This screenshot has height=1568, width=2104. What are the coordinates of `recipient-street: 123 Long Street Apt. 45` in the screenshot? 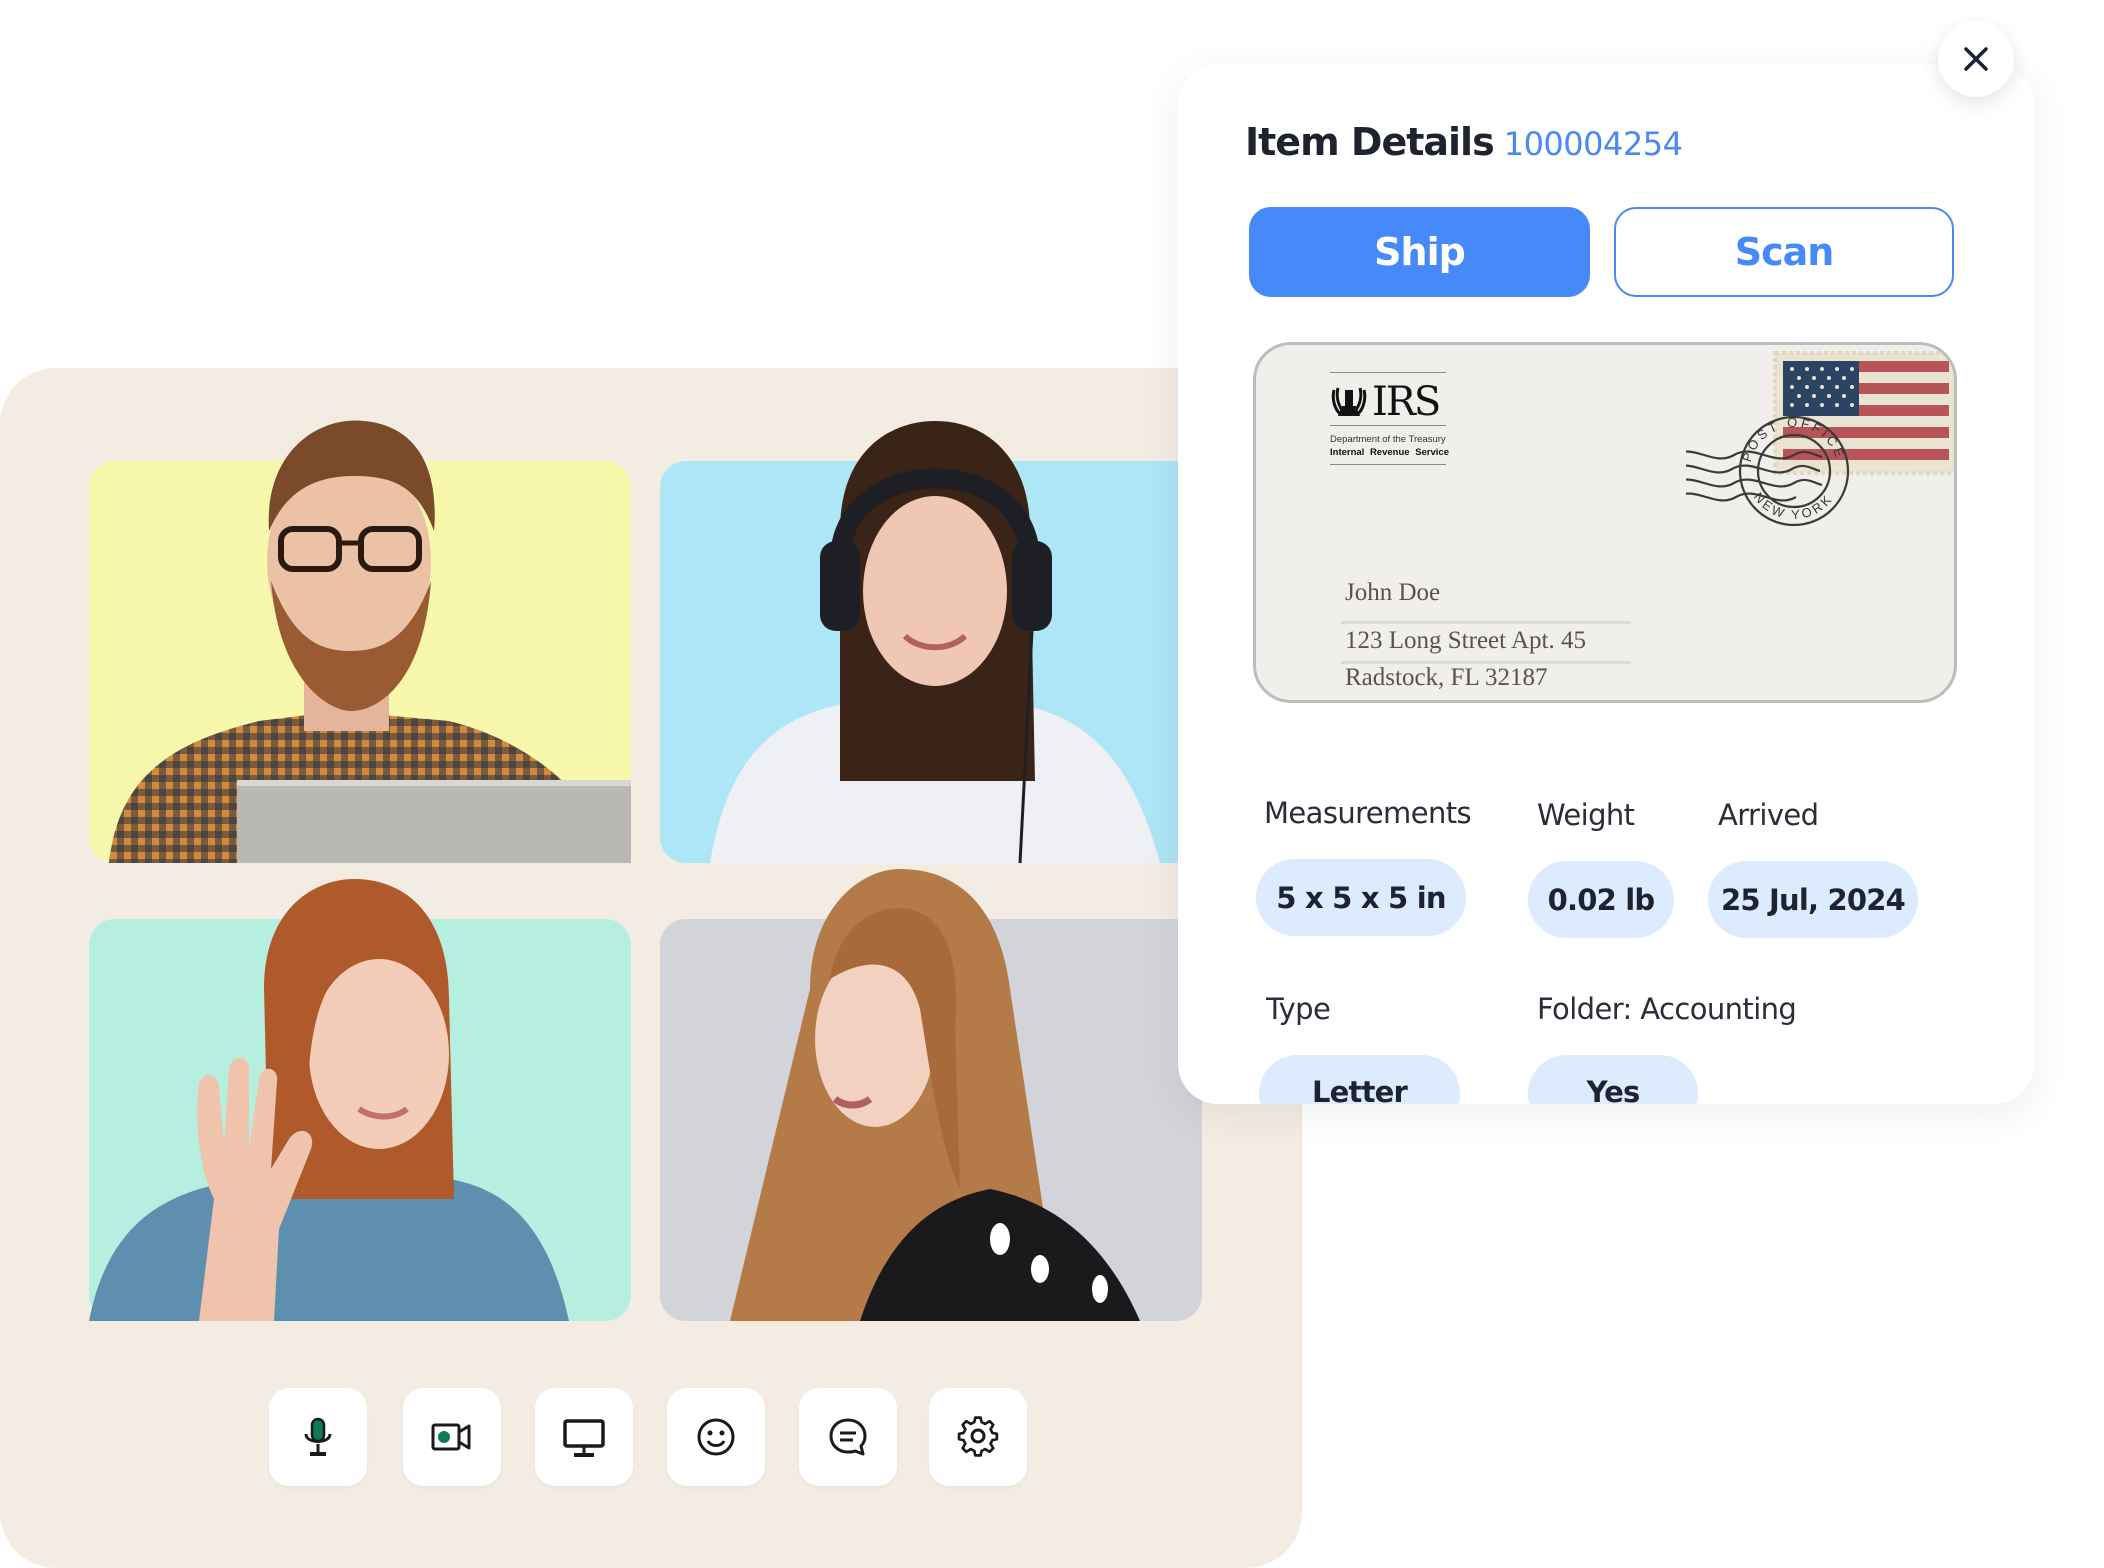 It's located at (1465, 640).